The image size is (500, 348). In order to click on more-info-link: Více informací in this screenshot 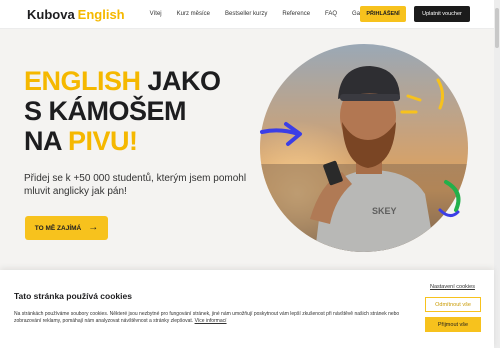, I will do `click(211, 321)`.